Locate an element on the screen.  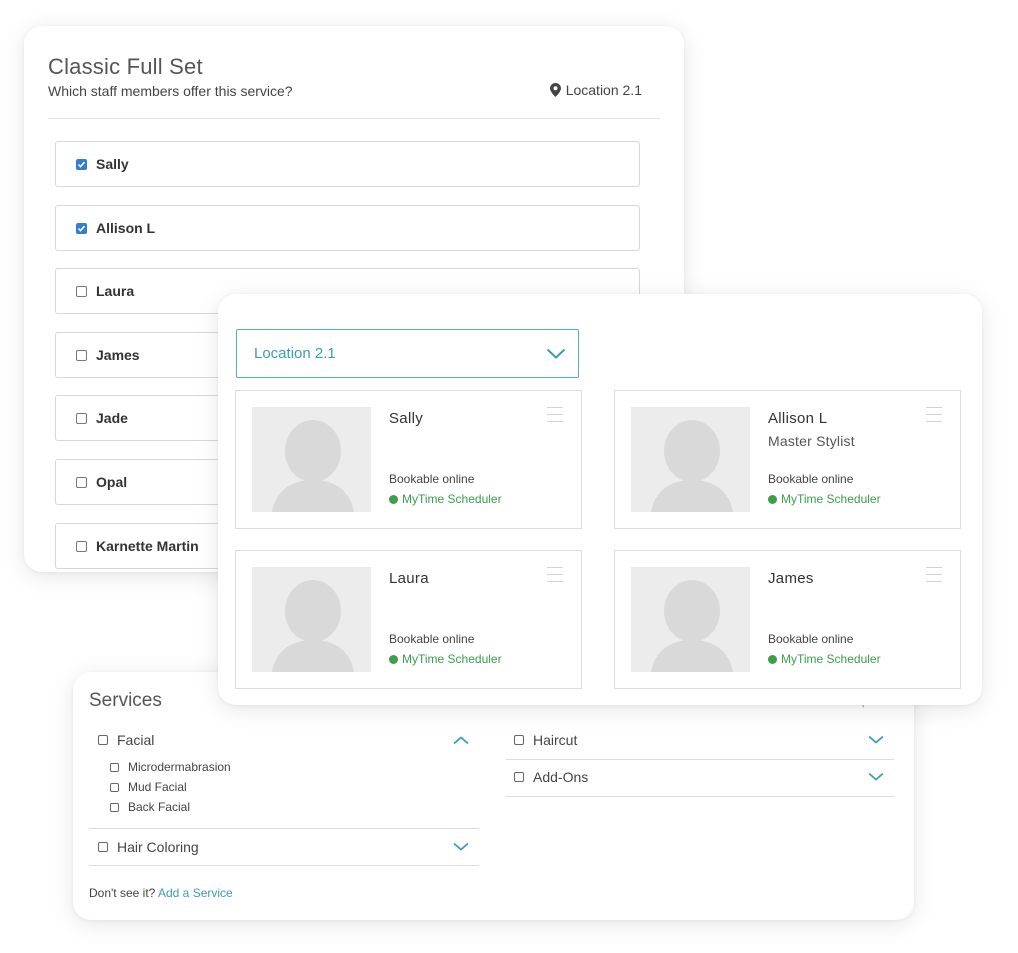
staff-card-name: James is located at coordinates (791, 578).